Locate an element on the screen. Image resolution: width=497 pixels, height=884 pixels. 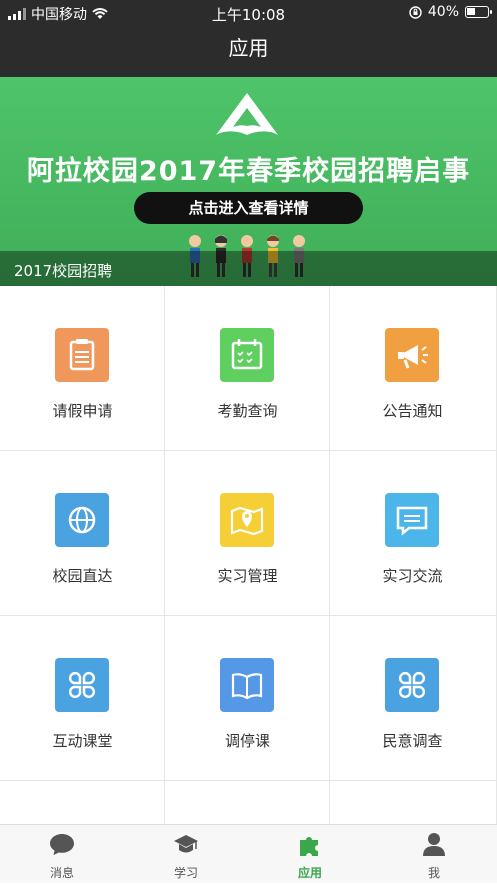
battery-fill is located at coordinates (471, 11).